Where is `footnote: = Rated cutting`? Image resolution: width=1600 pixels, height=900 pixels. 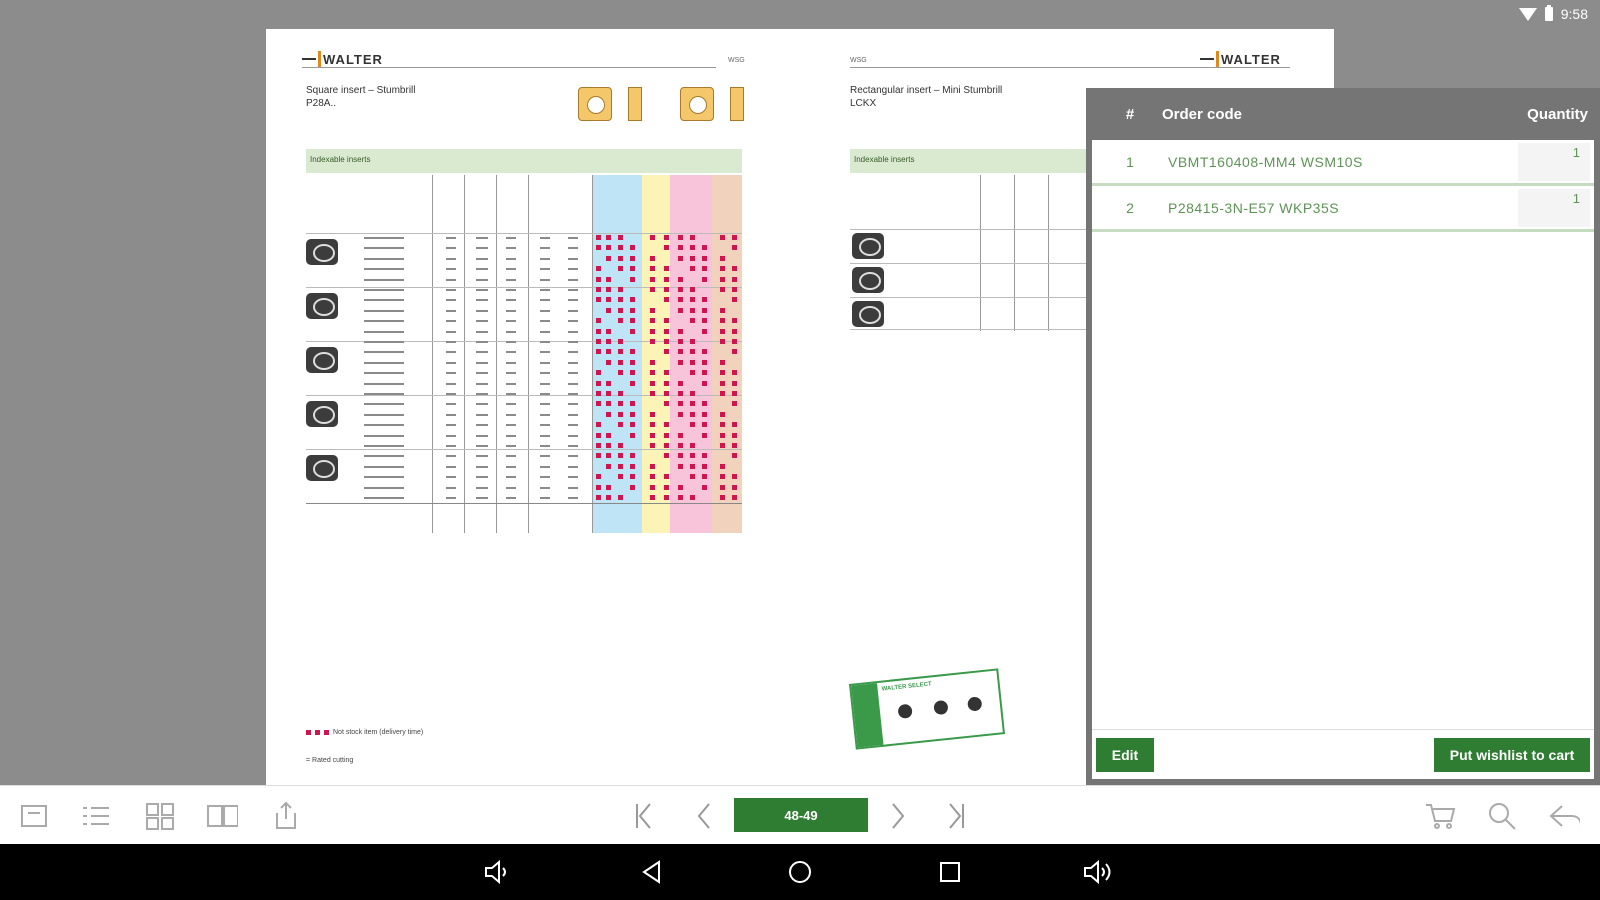
footnote: = Rated cutting is located at coordinates (330, 760).